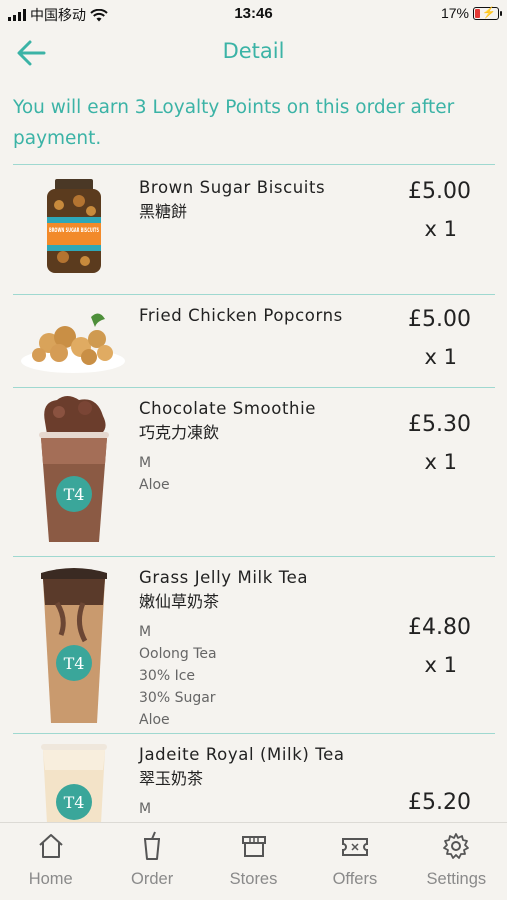  Describe the element at coordinates (177, 698) in the screenshot. I see `item-option: 30% Sugar` at that location.